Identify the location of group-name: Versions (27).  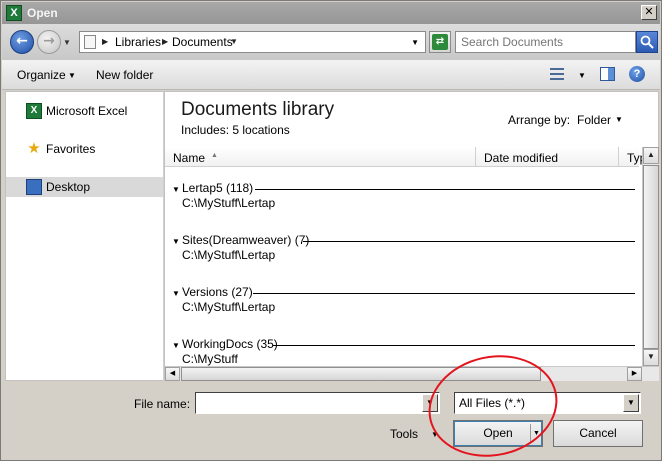
(217, 292).